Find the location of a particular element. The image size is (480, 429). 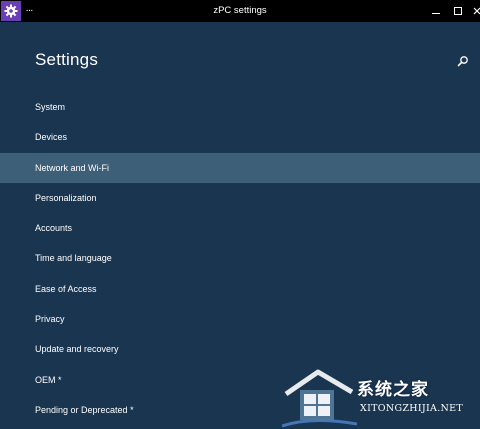

nav-item-time-and-language: Time and language is located at coordinates (240, 258).